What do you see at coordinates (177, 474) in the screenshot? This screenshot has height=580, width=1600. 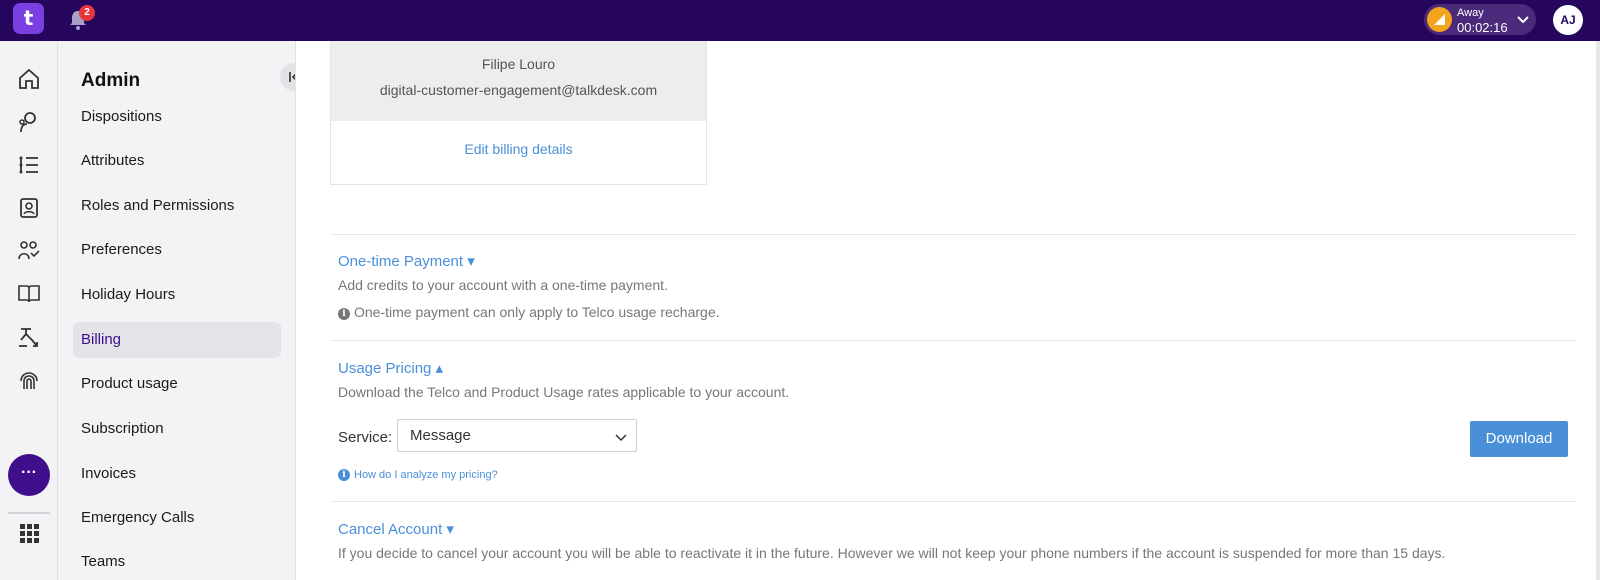 I see `sidebar-item-invoices: Invoices` at bounding box center [177, 474].